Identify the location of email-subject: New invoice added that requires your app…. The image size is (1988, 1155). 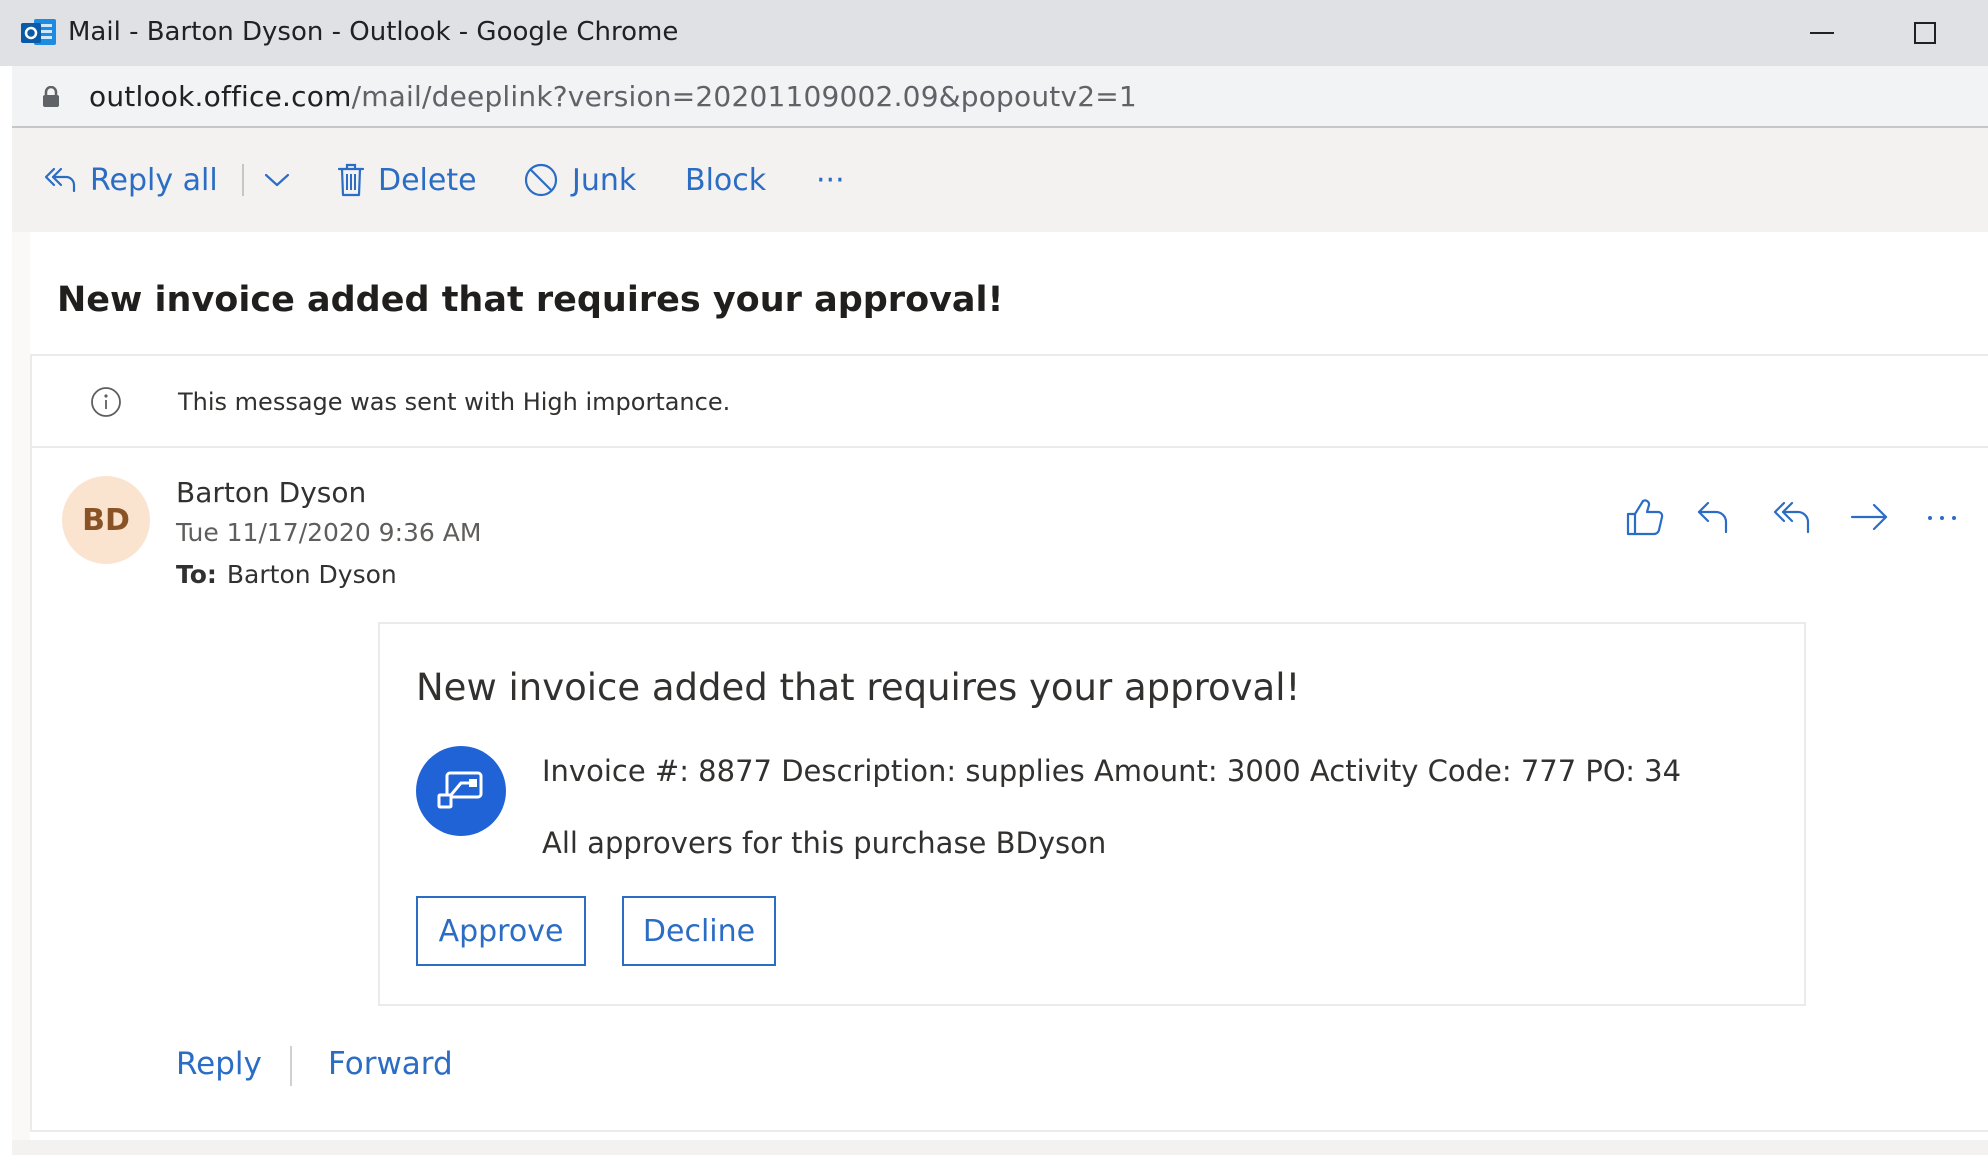
(530, 300).